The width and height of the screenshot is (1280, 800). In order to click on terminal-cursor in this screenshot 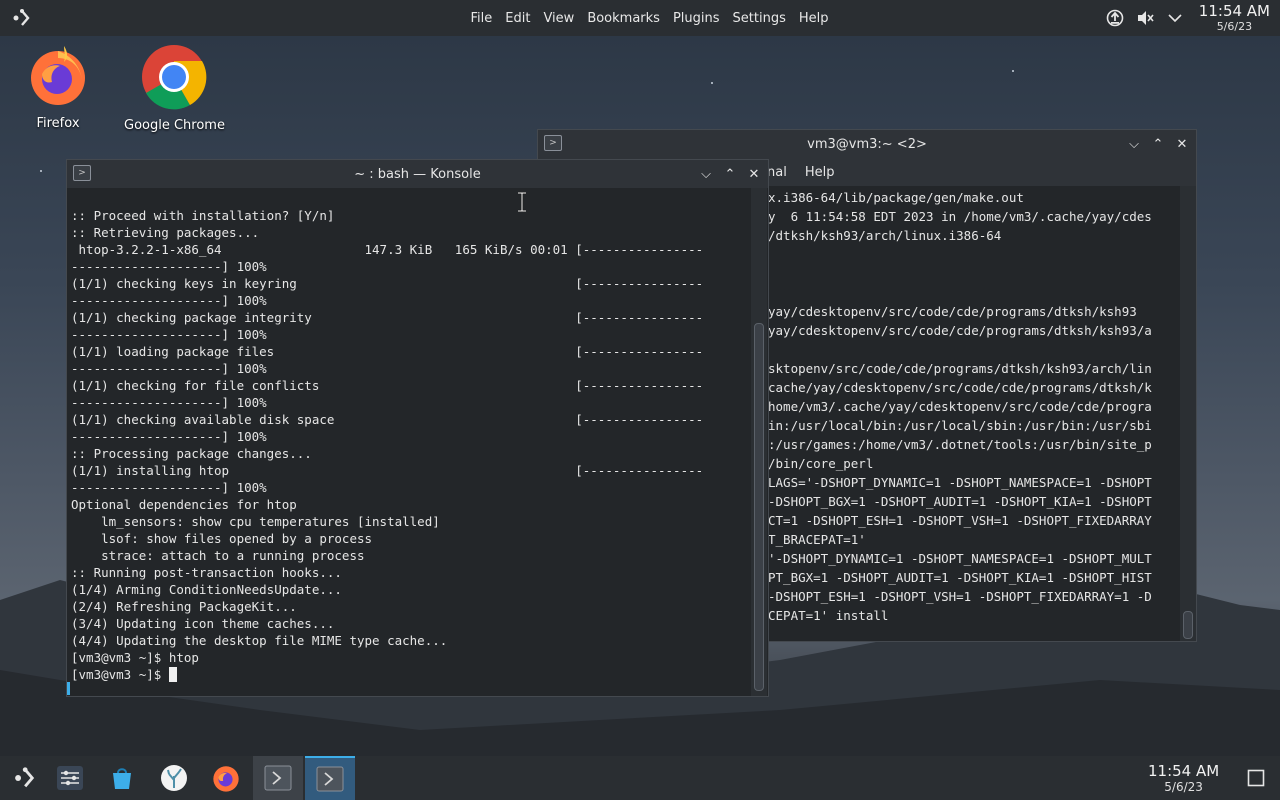, I will do `click(172, 674)`.